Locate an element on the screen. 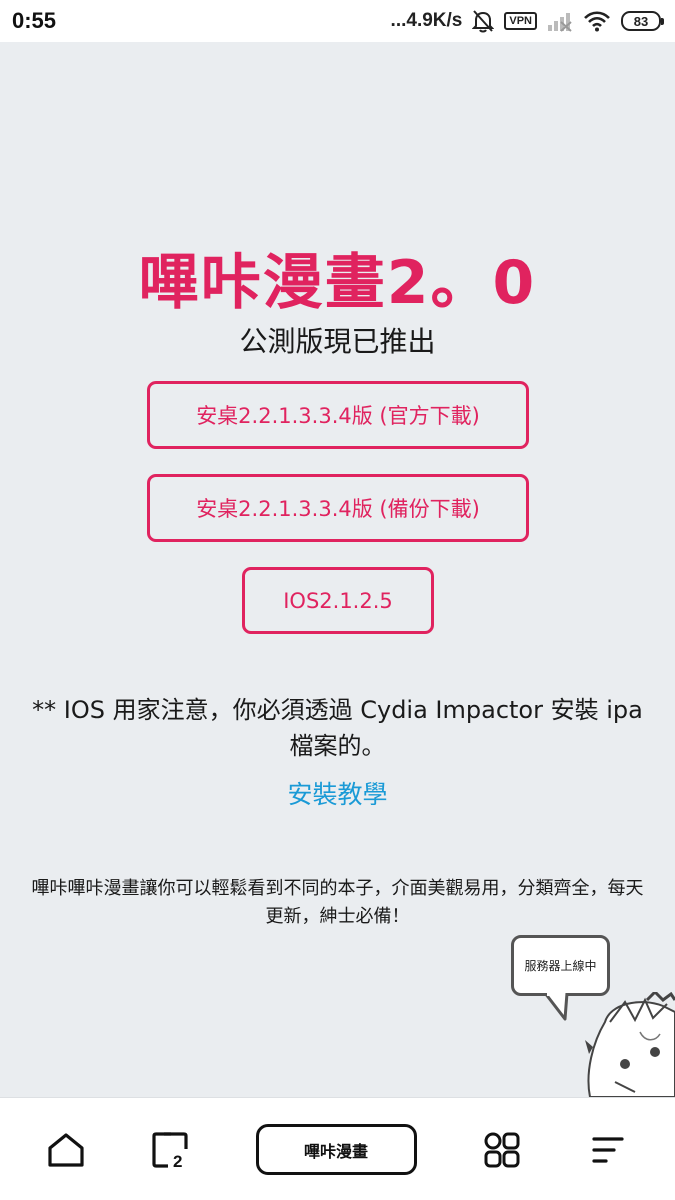 This screenshot has height=1200, width=675. network-speed: ...4.9K/s is located at coordinates (426, 20).